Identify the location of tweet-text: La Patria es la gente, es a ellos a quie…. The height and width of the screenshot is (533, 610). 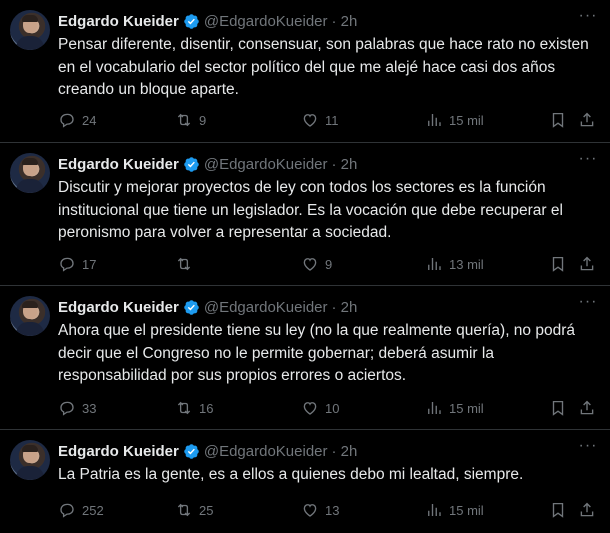
(291, 474).